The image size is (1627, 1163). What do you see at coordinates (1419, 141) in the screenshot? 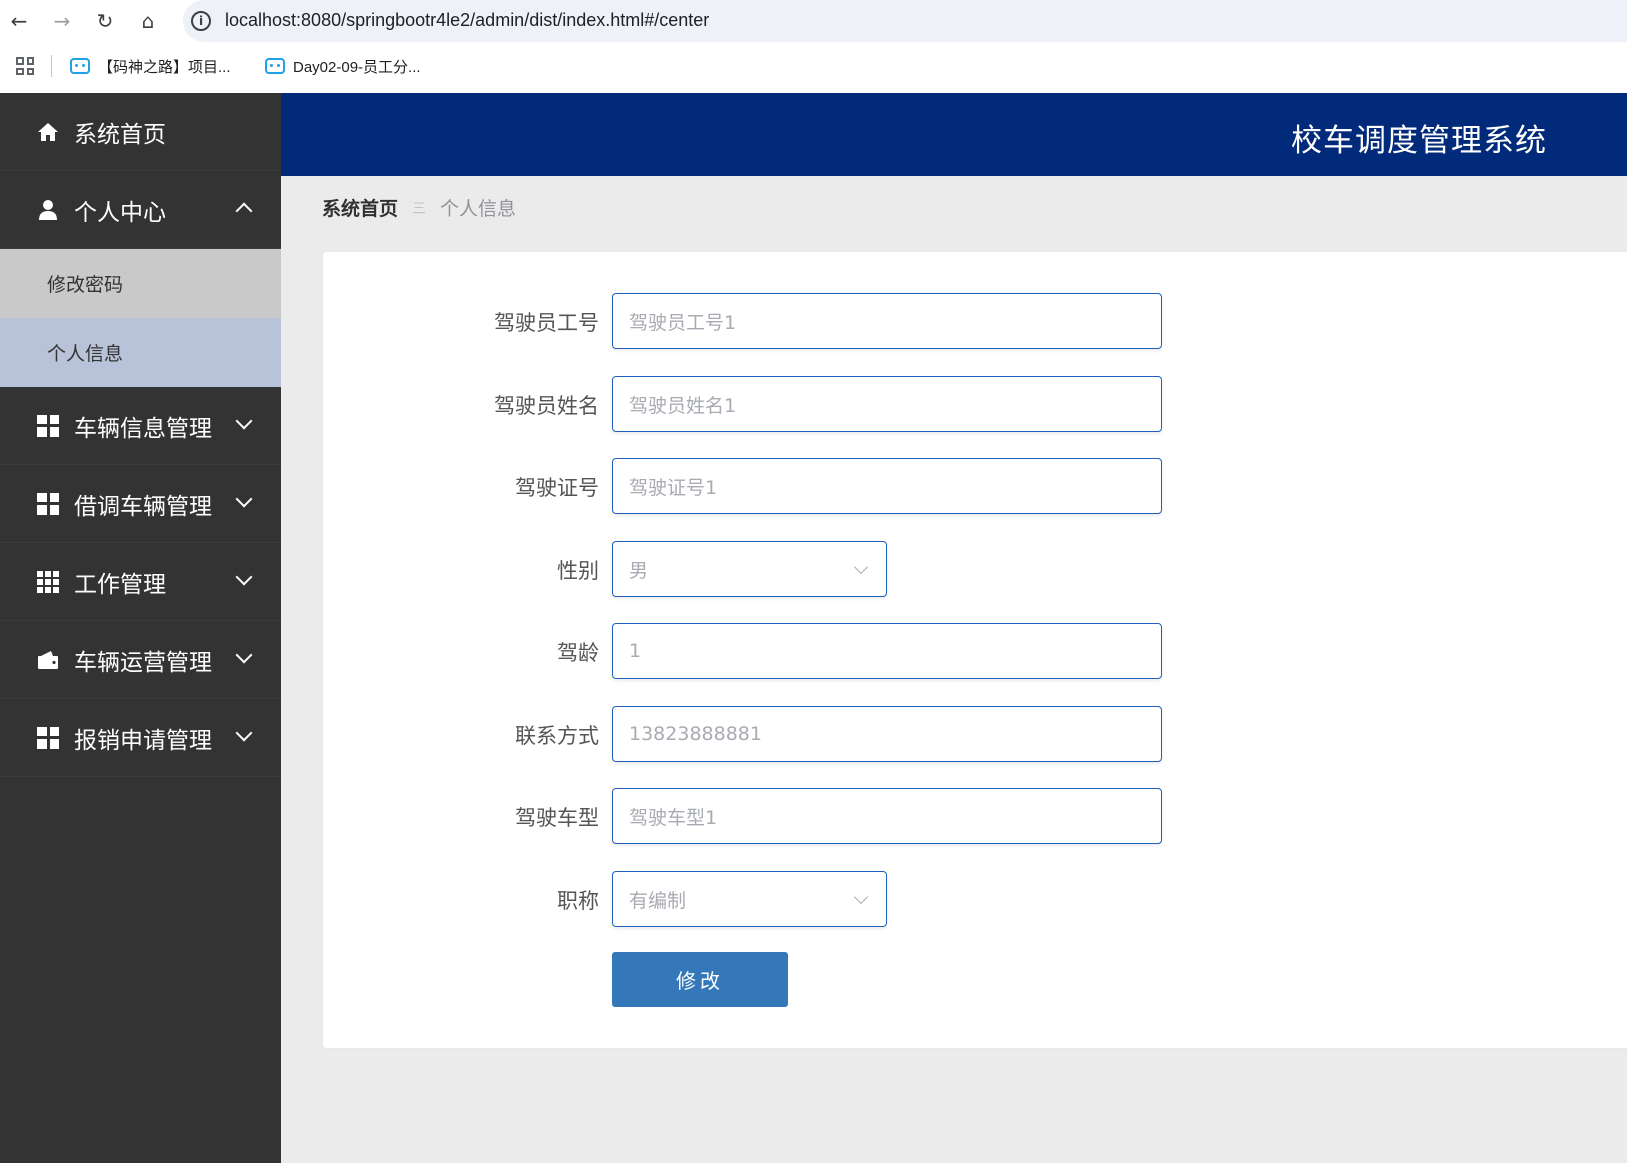
I see `app-title: 校车调度管理系统` at bounding box center [1419, 141].